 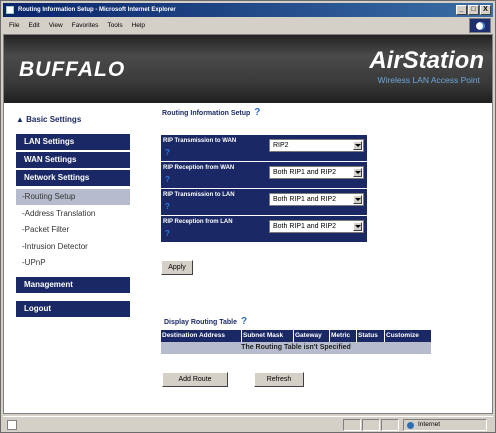 I want to click on security-zone: Internet, so click(x=445, y=425).